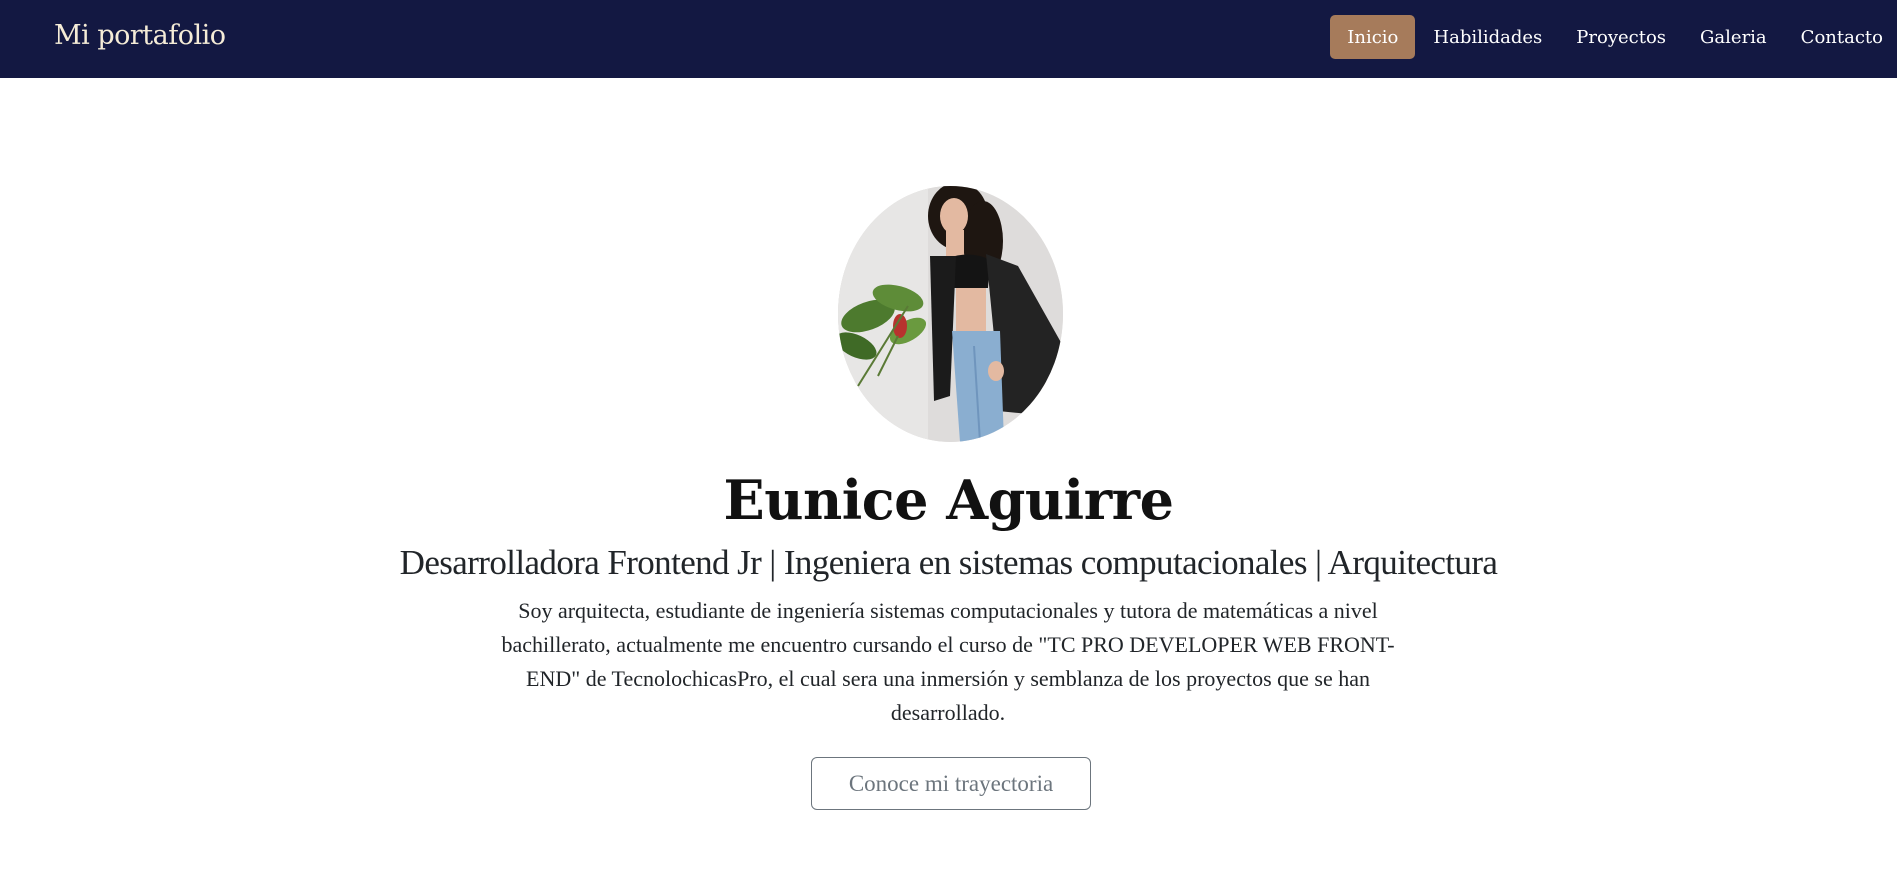 This screenshot has height=885, width=1897. I want to click on nav-link-galeria: Galeria, so click(1733, 37).